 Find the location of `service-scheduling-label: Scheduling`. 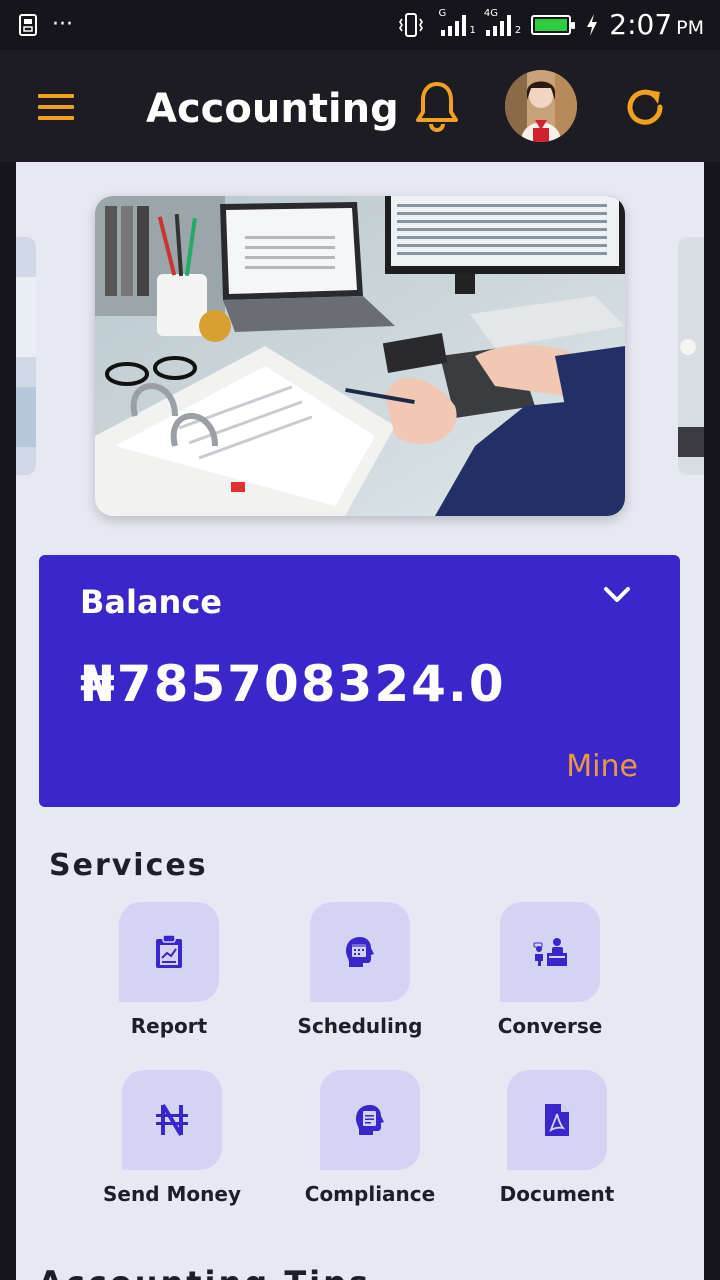

service-scheduling-label: Scheduling is located at coordinates (360, 1026).